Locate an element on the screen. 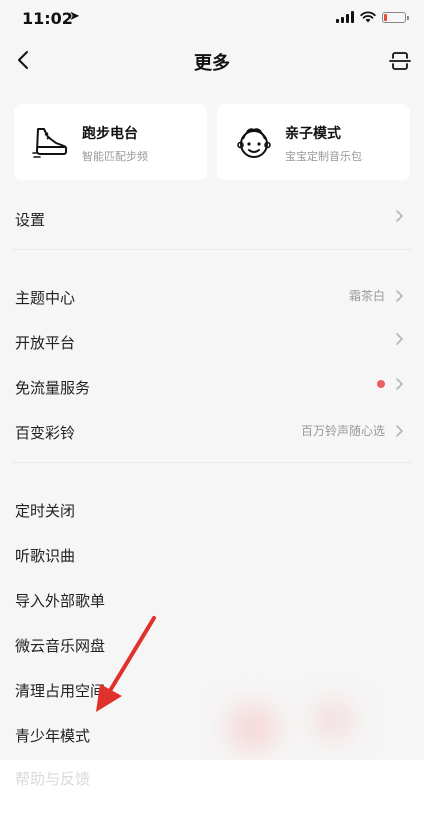 Image resolution: width=424 pixels, height=816 pixels. card-subtitle: 智能匹配步频 is located at coordinates (115, 156).